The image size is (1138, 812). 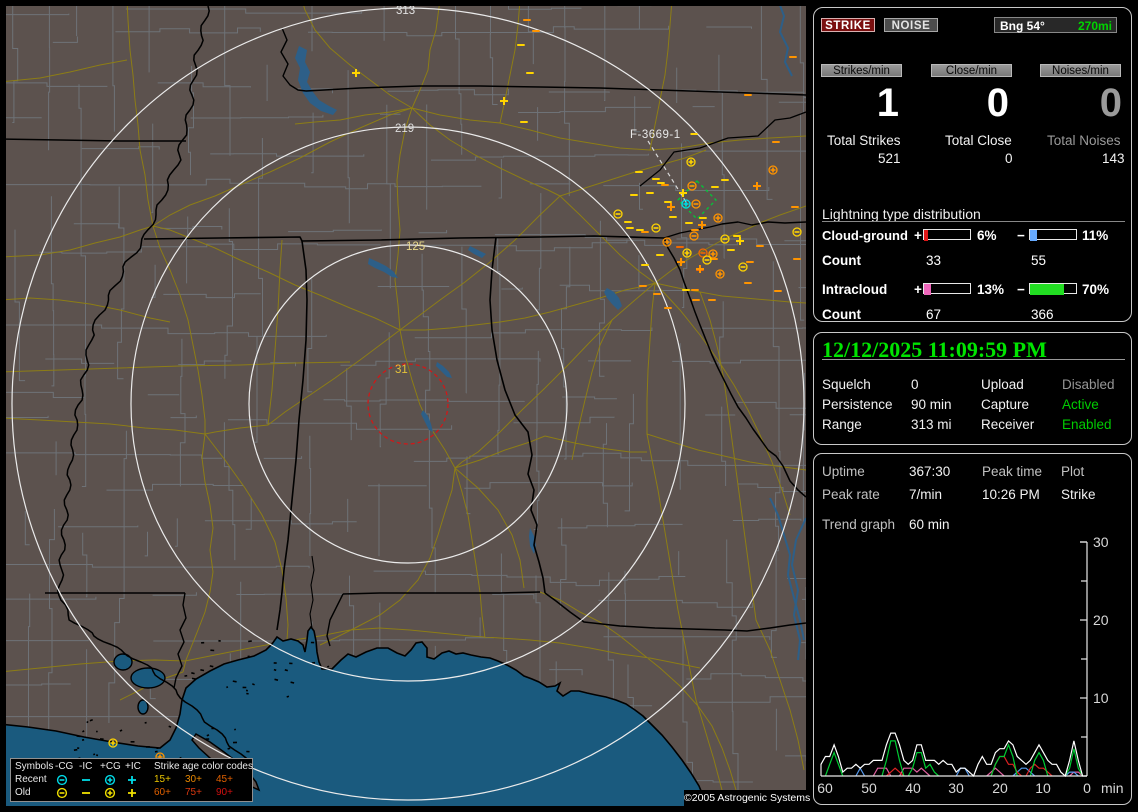 What do you see at coordinates (869, 788) in the screenshot?
I see `svg-text: 50` at bounding box center [869, 788].